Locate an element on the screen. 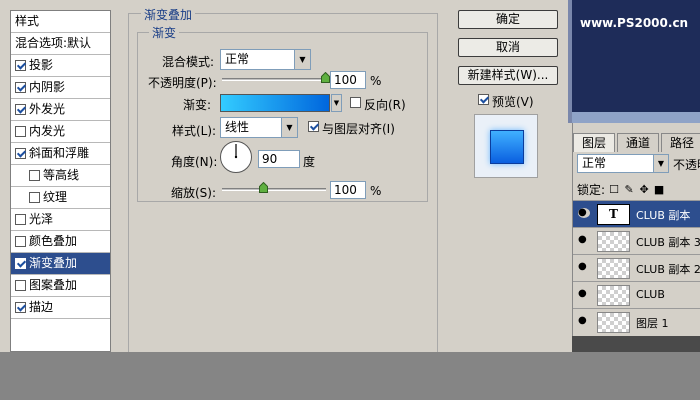 The height and width of the screenshot is (400, 700). layer-row: ● CLUB 副本 2 is located at coordinates (636, 267).